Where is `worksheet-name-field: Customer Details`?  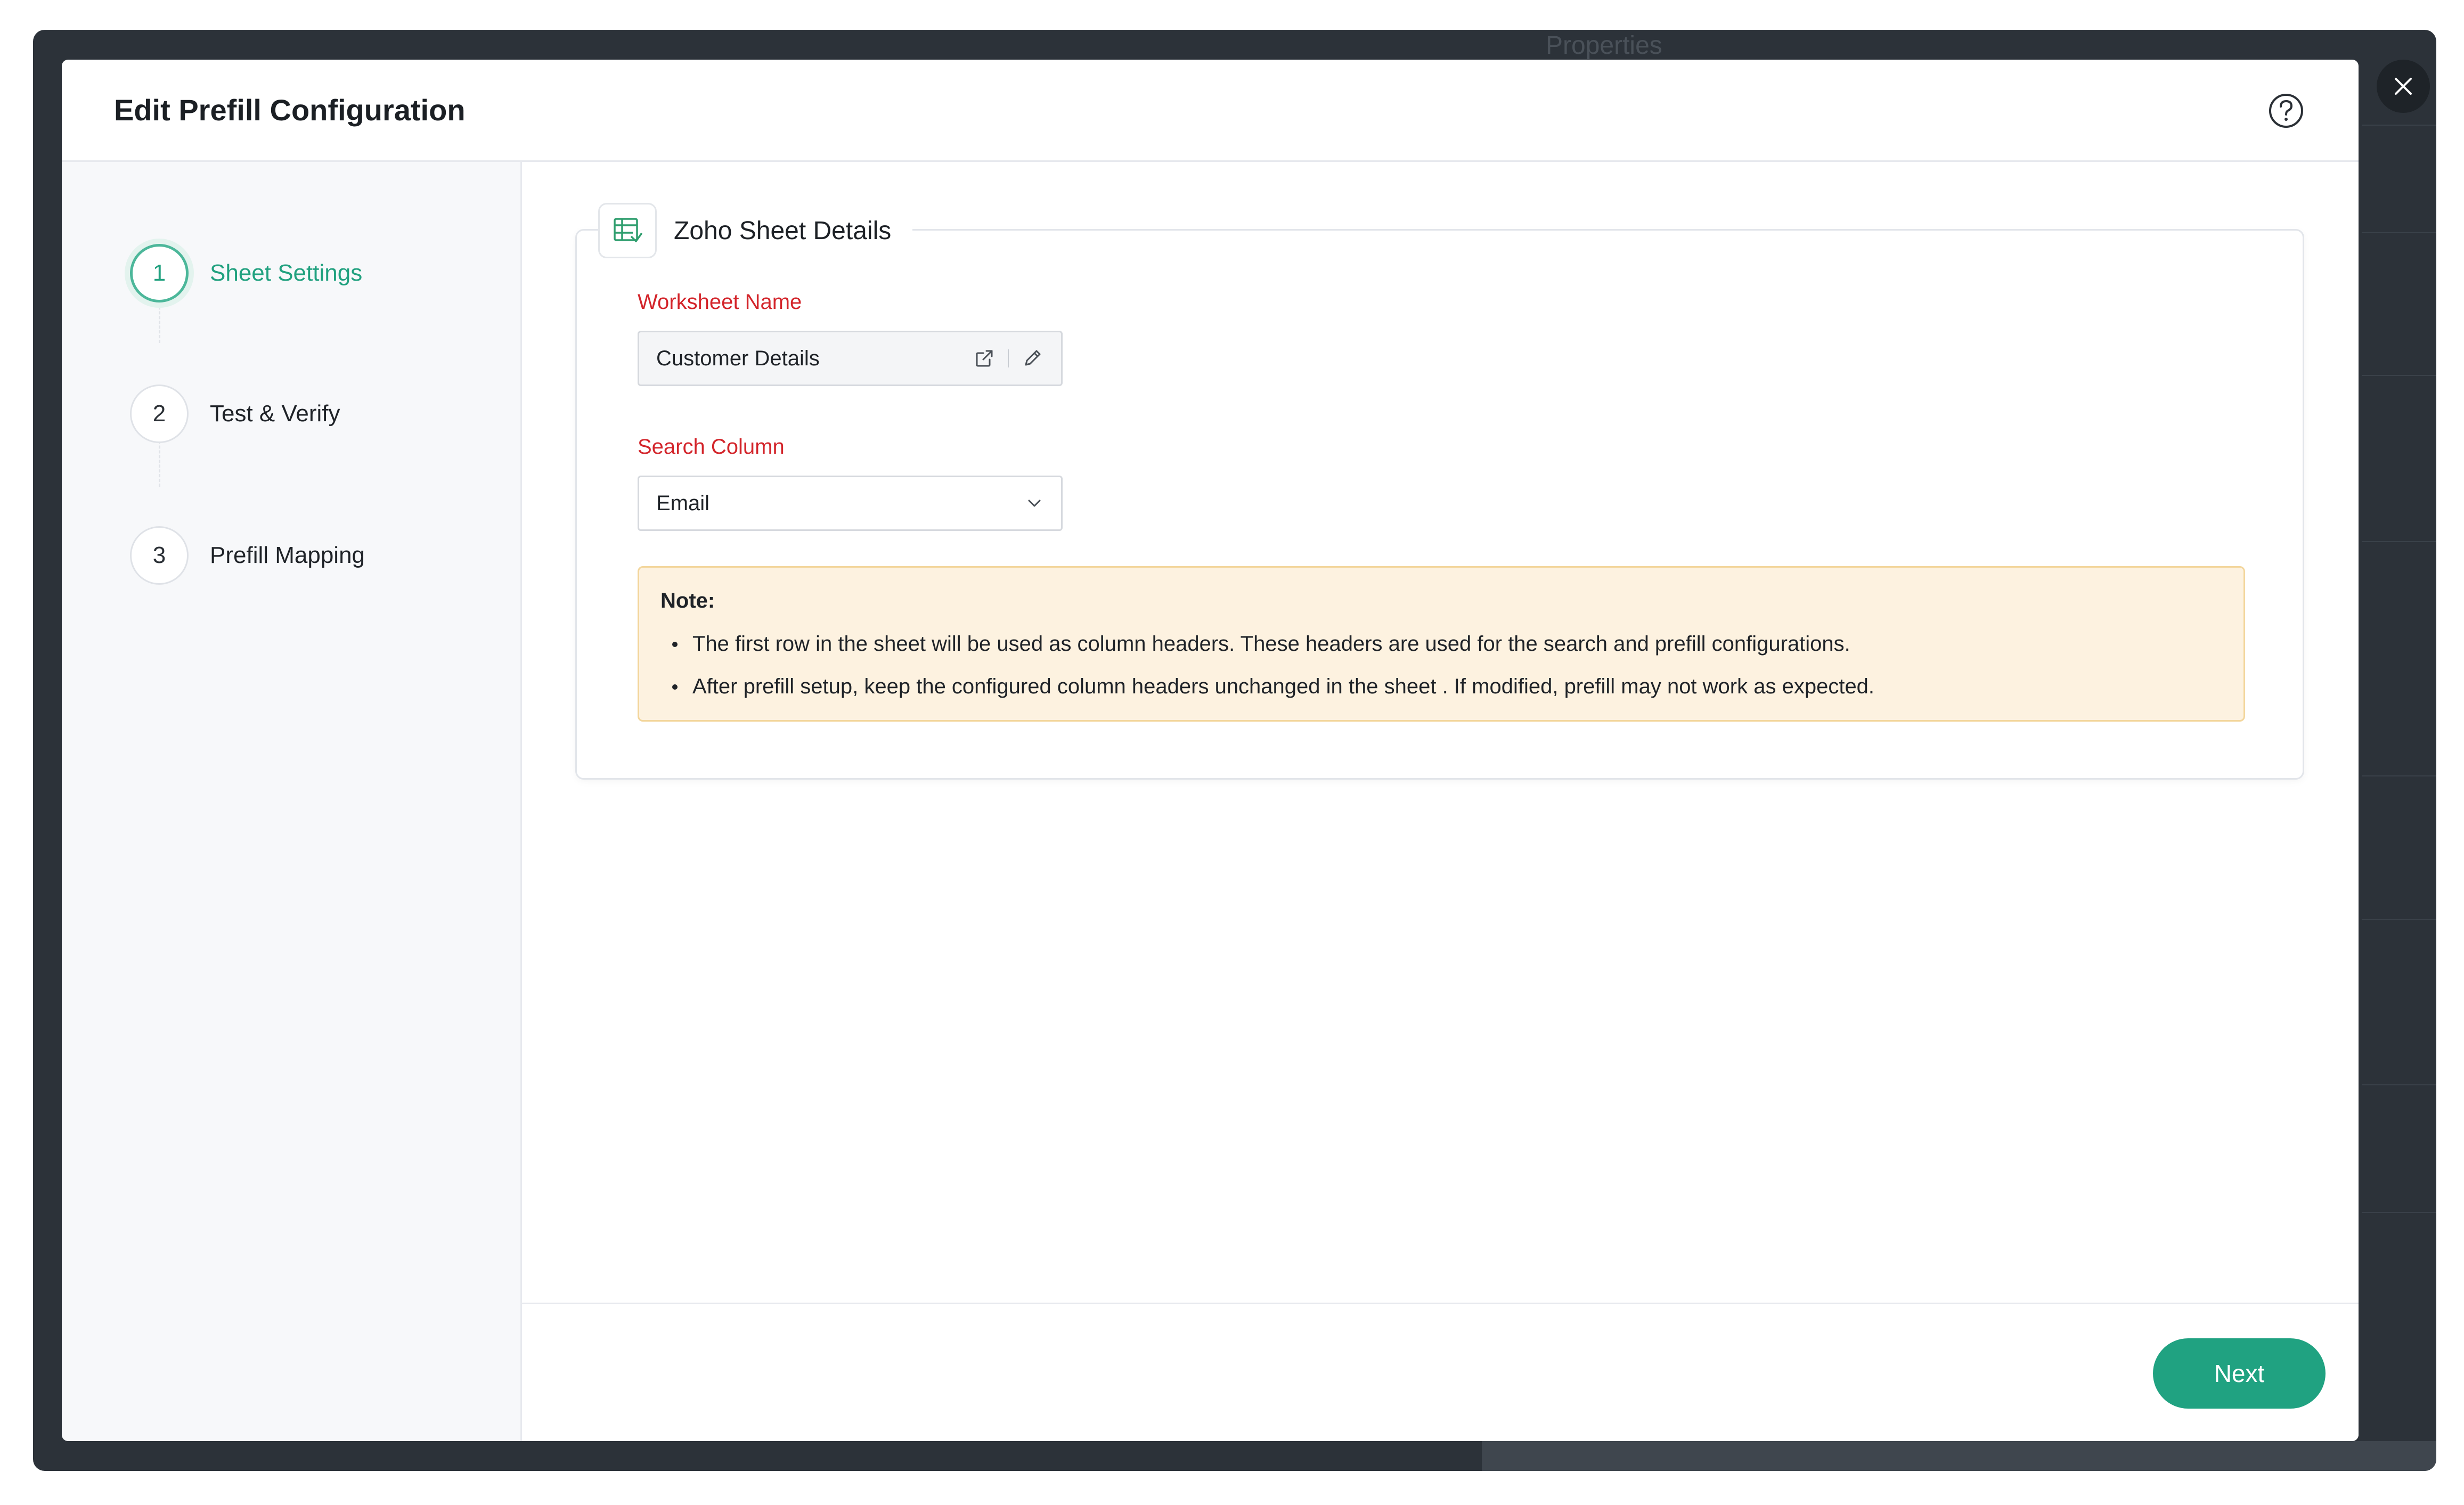
worksheet-name-field: Customer Details is located at coordinates (850, 358).